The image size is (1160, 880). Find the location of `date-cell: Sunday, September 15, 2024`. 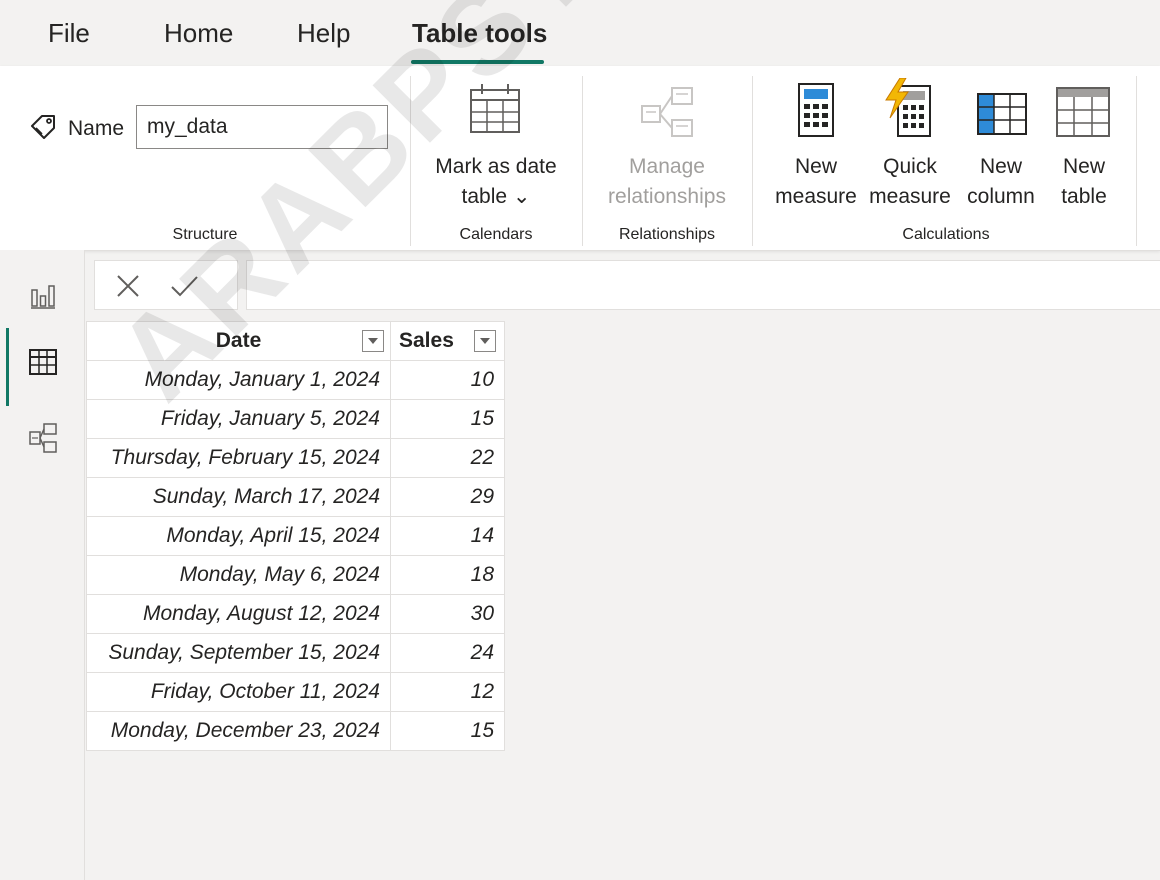

date-cell: Sunday, September 15, 2024 is located at coordinates (238, 653).